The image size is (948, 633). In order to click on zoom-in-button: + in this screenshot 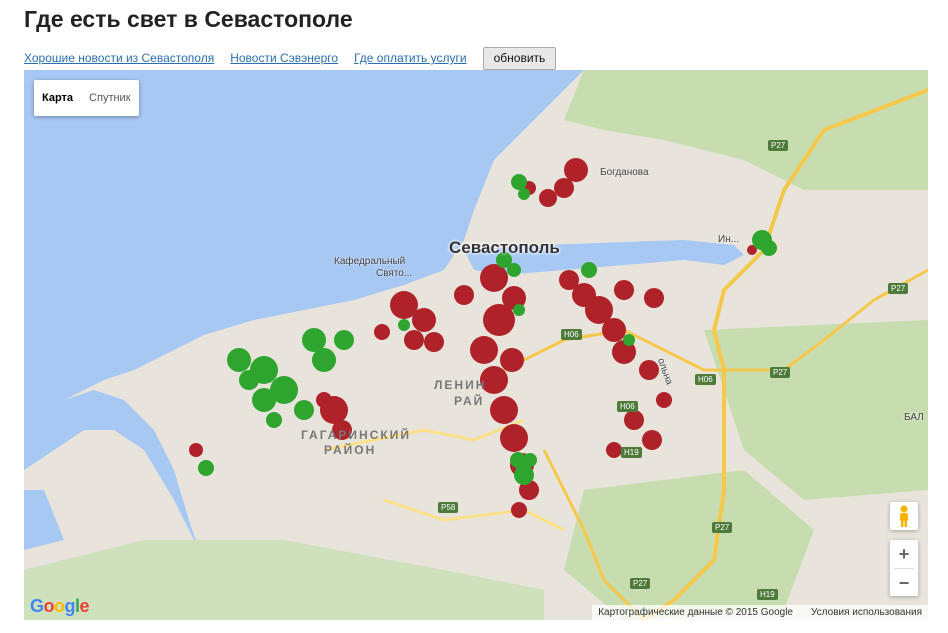, I will do `click(904, 554)`.